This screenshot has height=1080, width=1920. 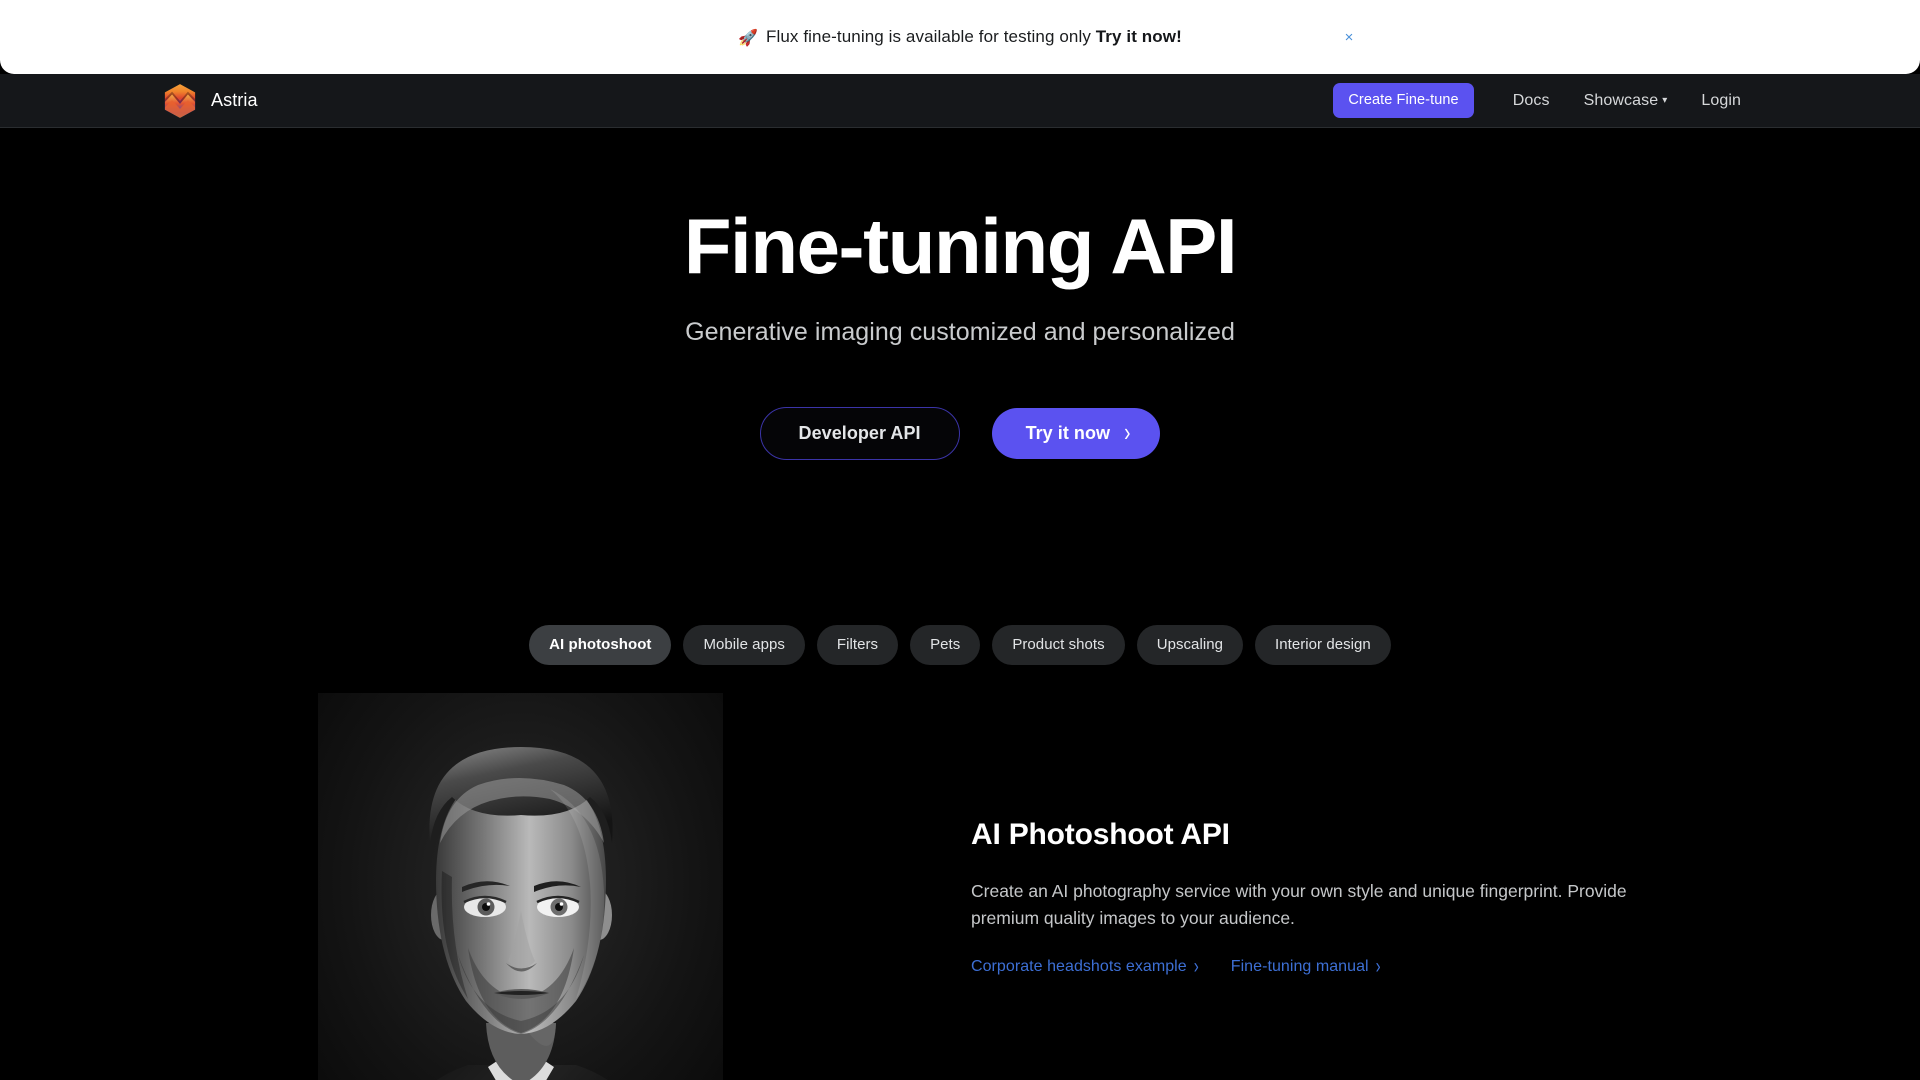 What do you see at coordinates (1621, 100) in the screenshot?
I see `nav-link-showcase-label: Showcase` at bounding box center [1621, 100].